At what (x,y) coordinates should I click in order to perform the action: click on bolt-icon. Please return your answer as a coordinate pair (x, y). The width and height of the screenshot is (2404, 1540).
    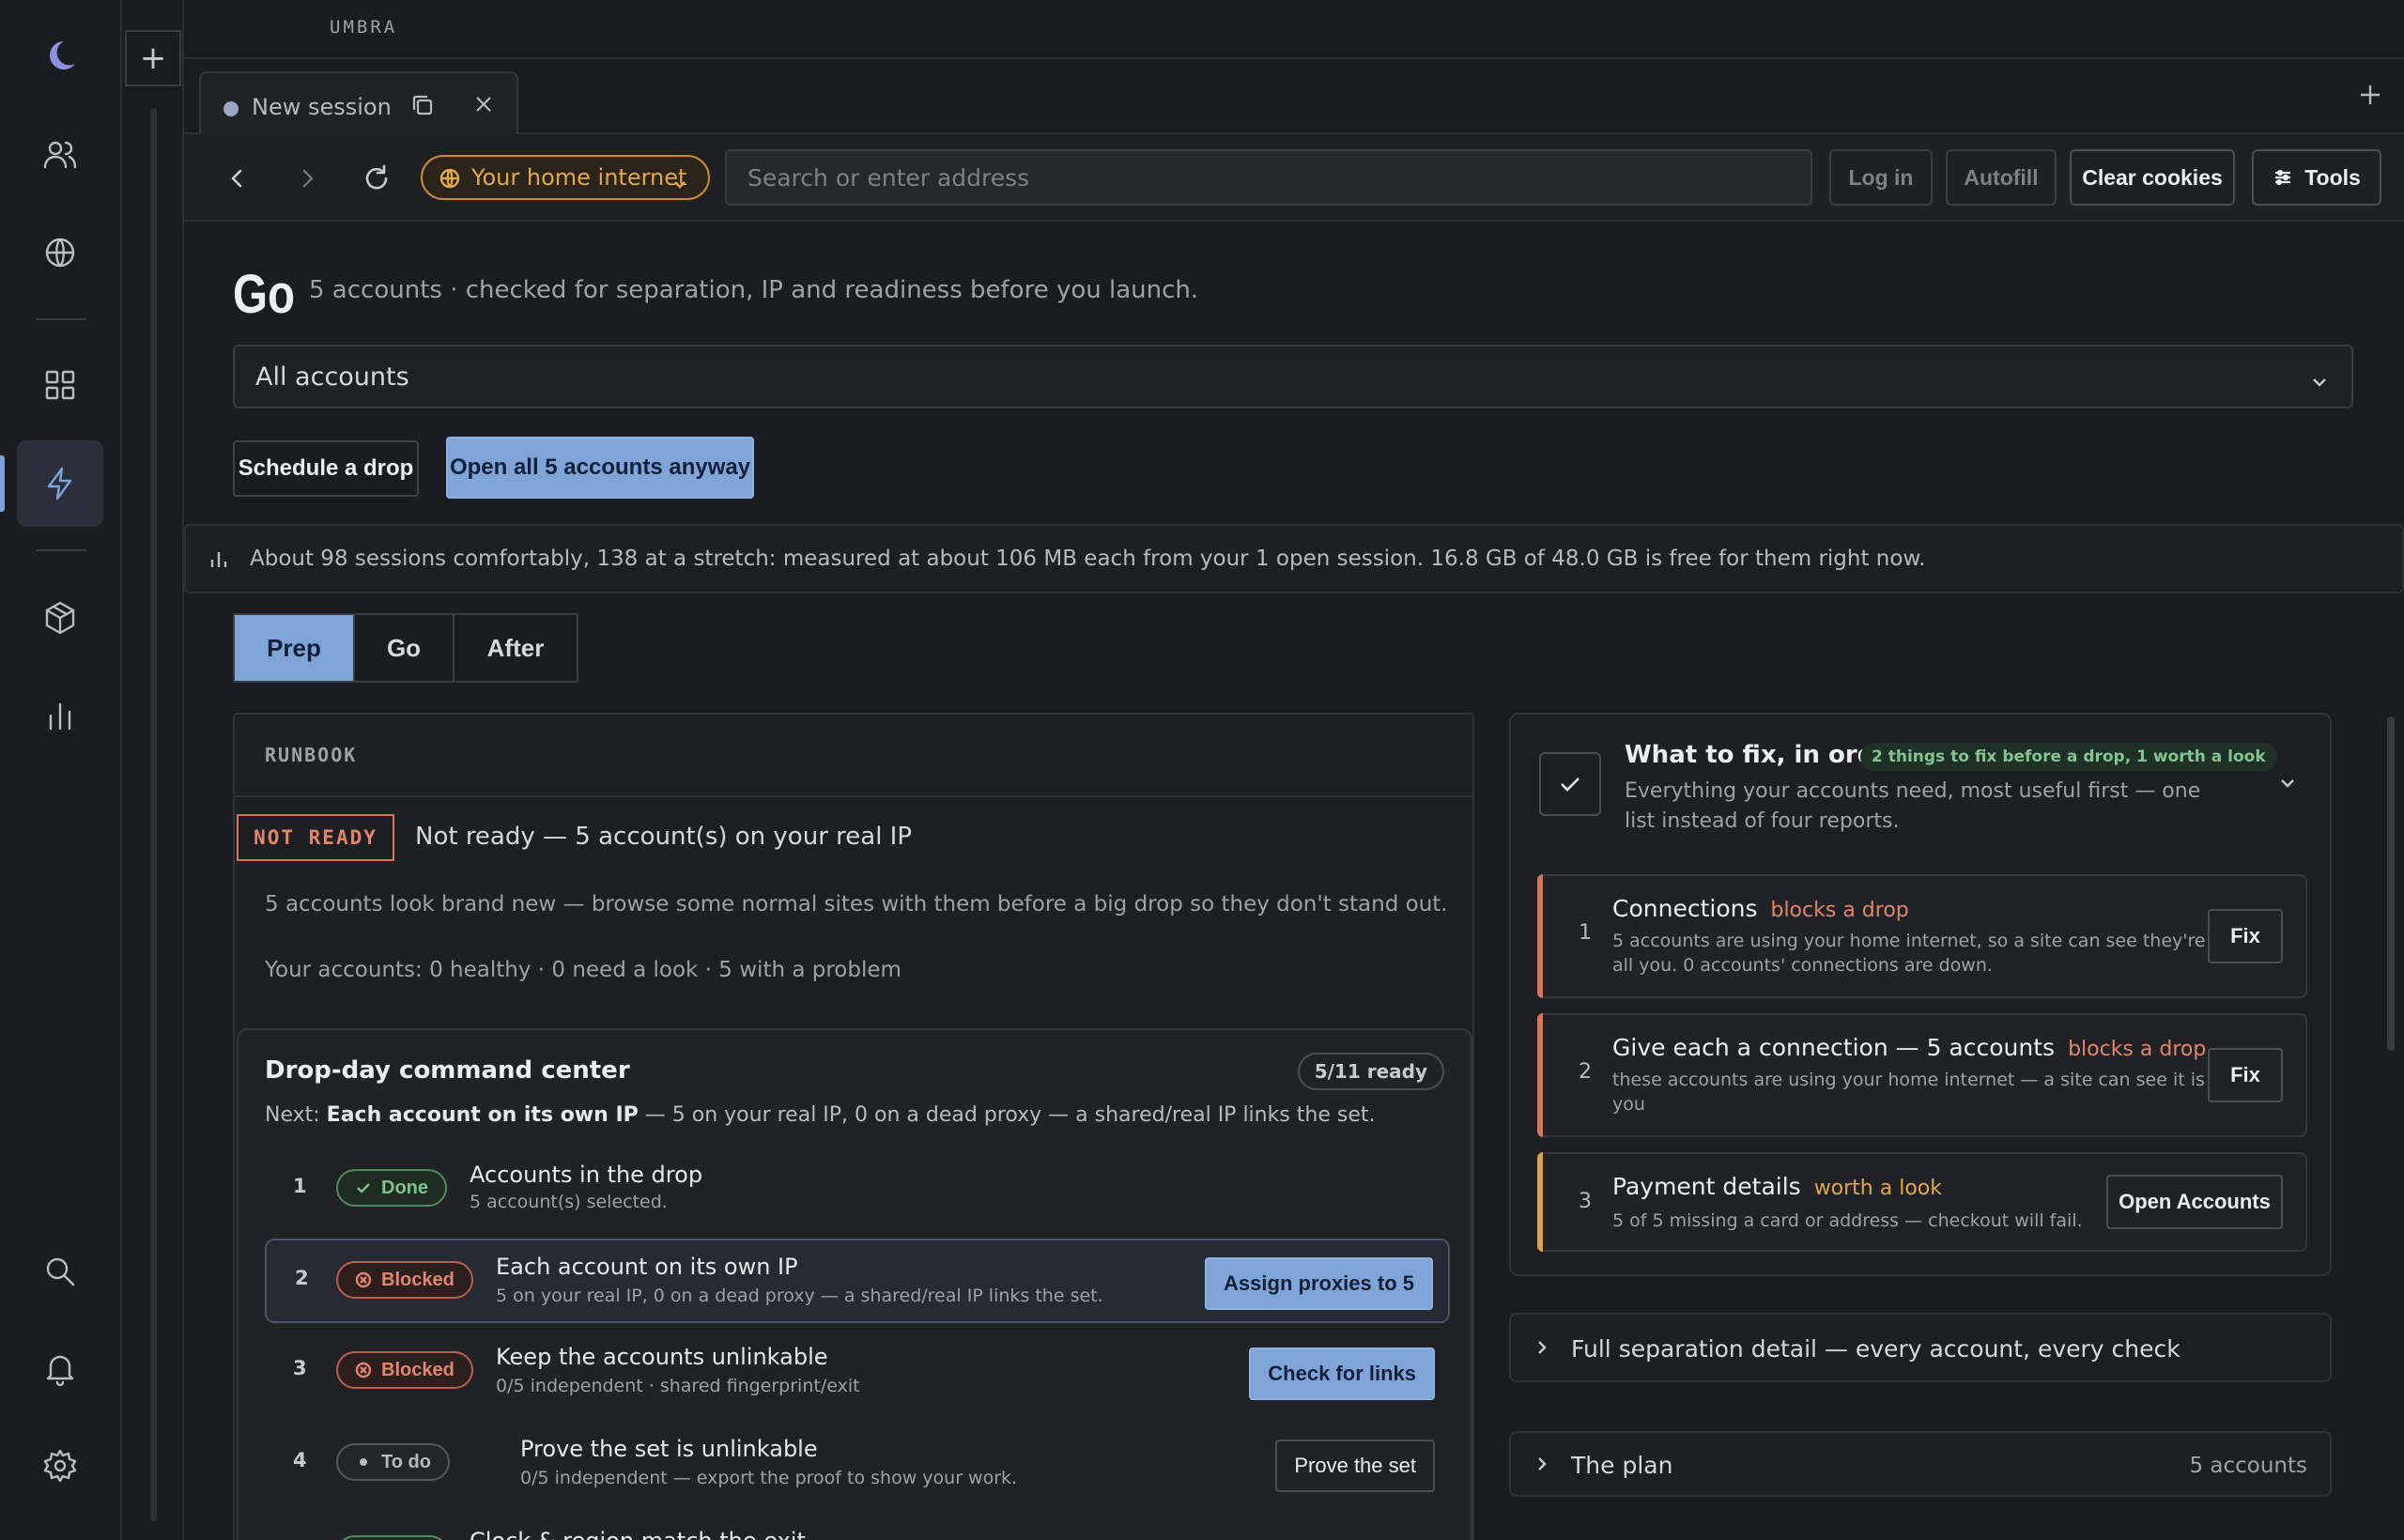
    Looking at the image, I should click on (60, 483).